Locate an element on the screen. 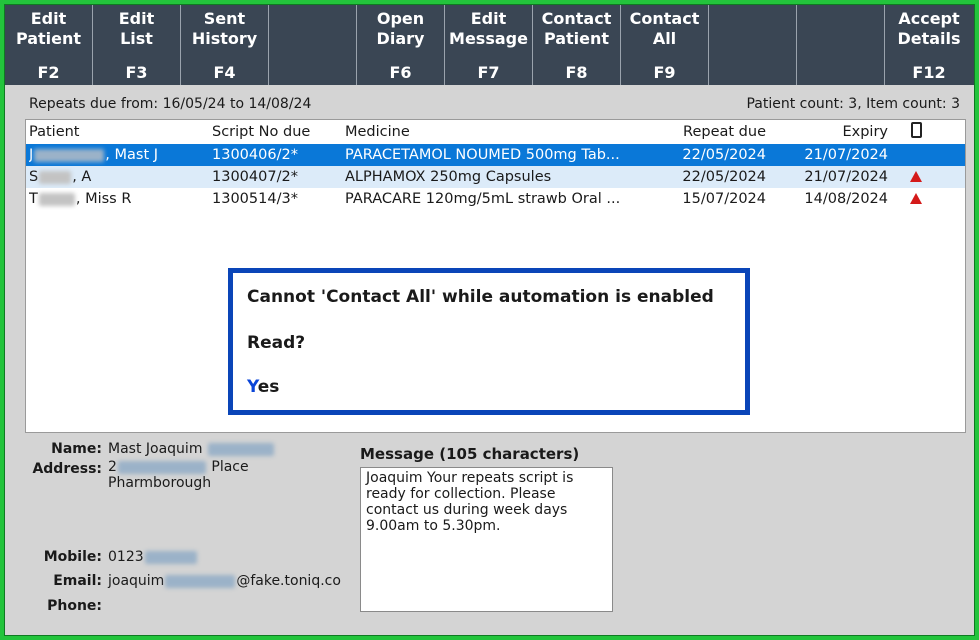 The image size is (979, 640). edit-patient-button-label: Edit Patient is located at coordinates (48, 28).